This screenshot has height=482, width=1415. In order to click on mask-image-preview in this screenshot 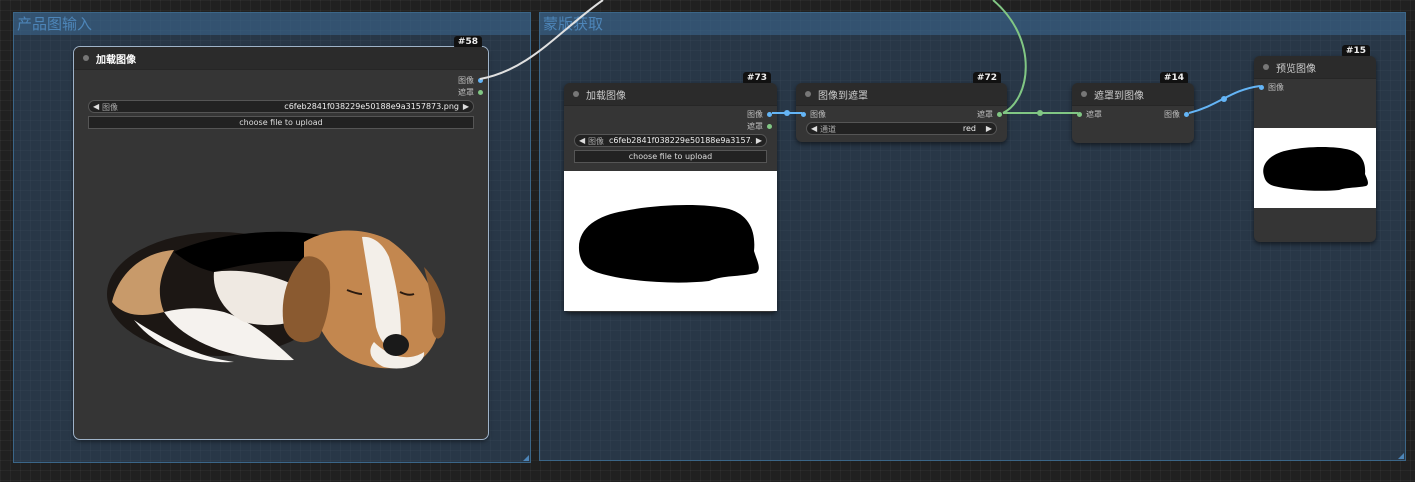, I will do `click(670, 241)`.